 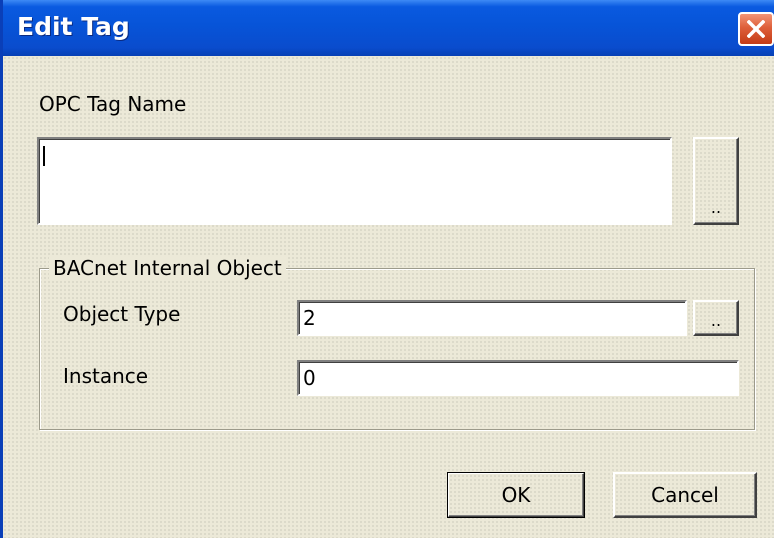 I want to click on opc-tag-name-label: OPC Tag Name, so click(x=113, y=104).